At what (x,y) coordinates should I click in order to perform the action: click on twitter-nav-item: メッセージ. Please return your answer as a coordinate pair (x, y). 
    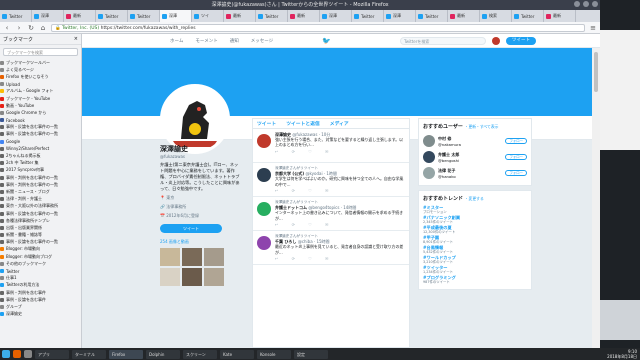
    Looking at the image, I should click on (262, 41).